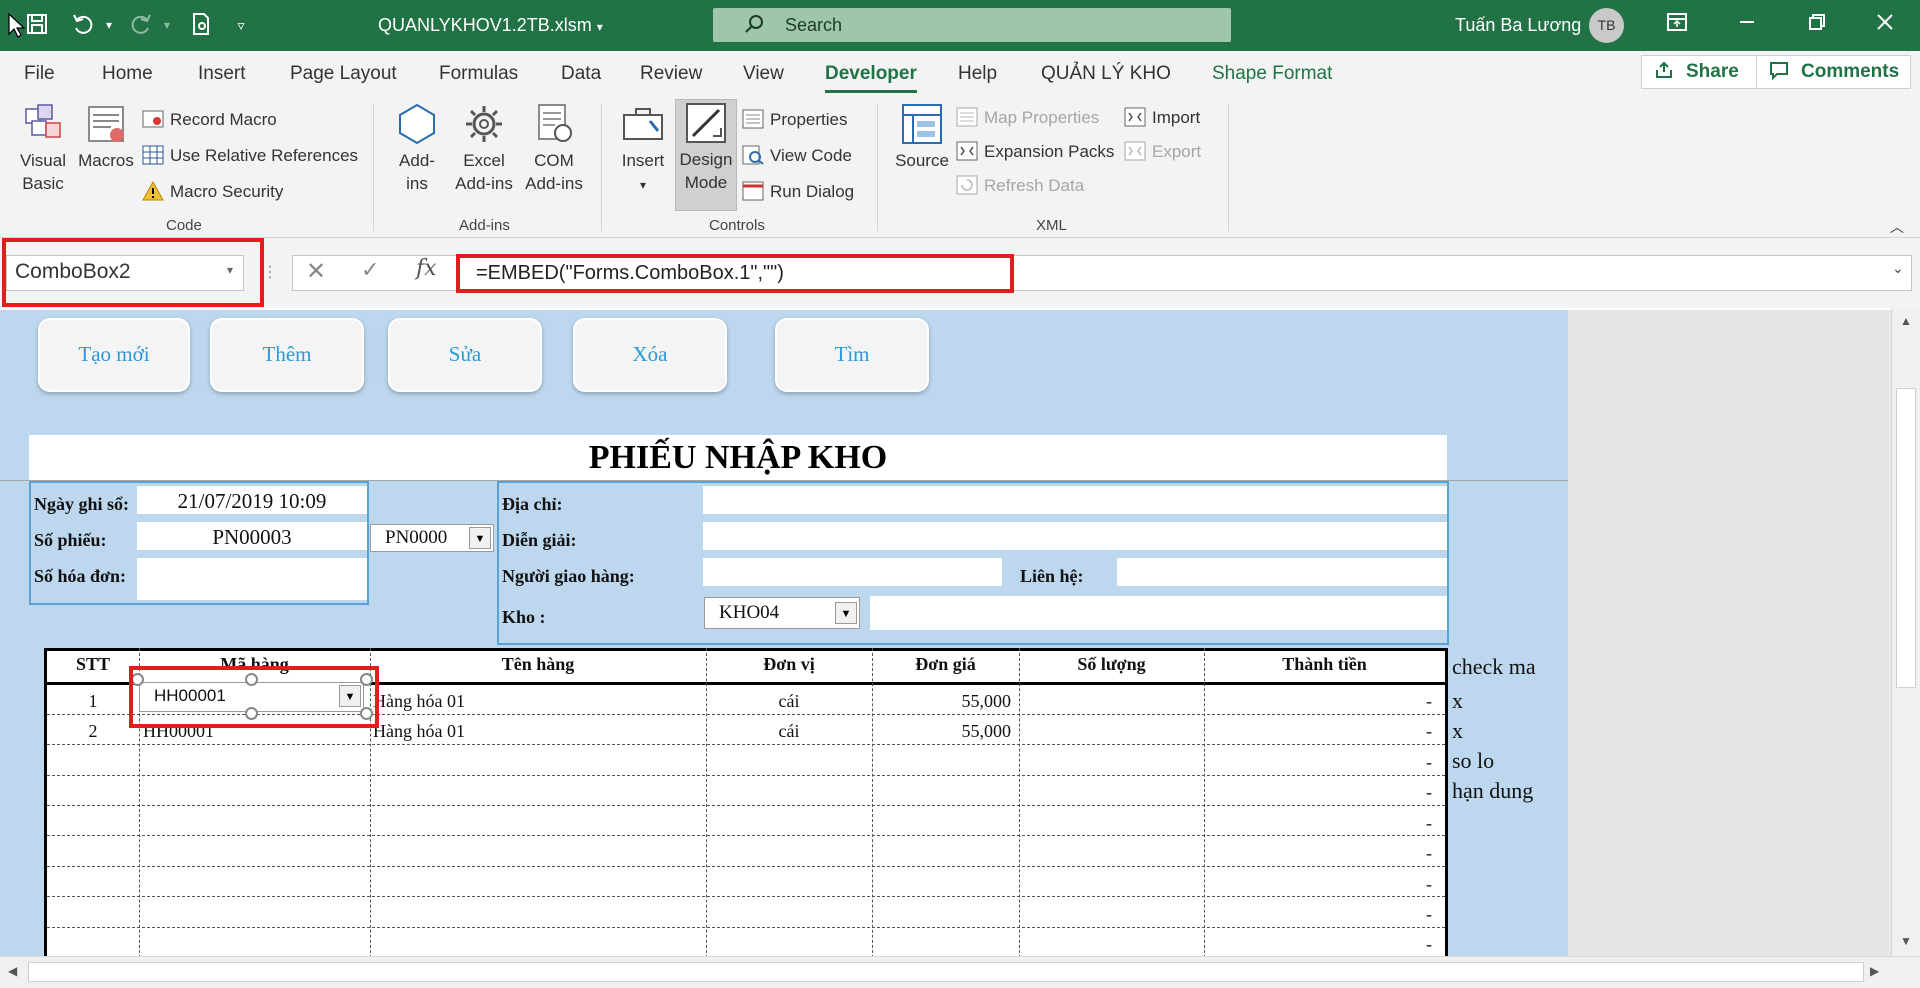  I want to click on toolbox-icon, so click(643, 124).